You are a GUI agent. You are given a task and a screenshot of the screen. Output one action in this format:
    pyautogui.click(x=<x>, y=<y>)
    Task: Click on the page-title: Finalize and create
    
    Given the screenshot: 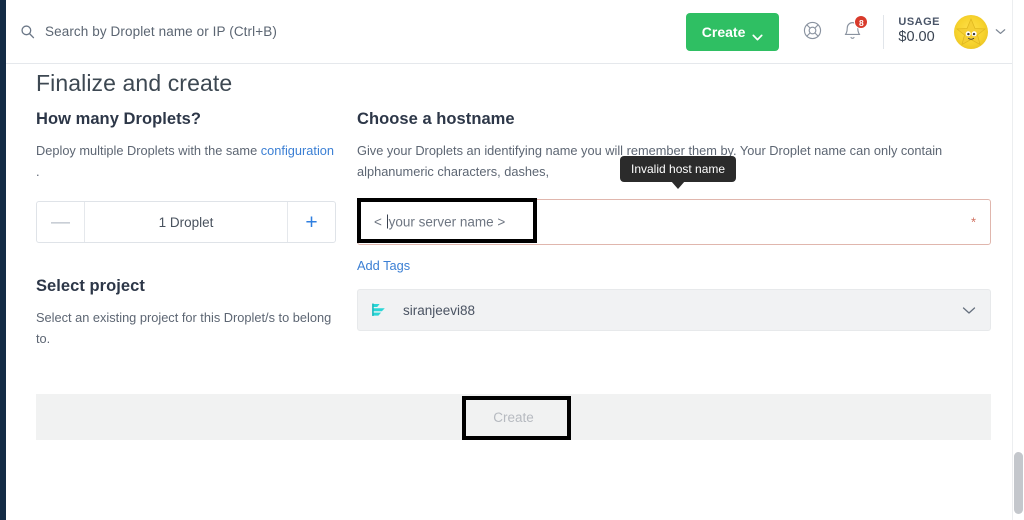 What is the action you would take?
    pyautogui.click(x=134, y=83)
    